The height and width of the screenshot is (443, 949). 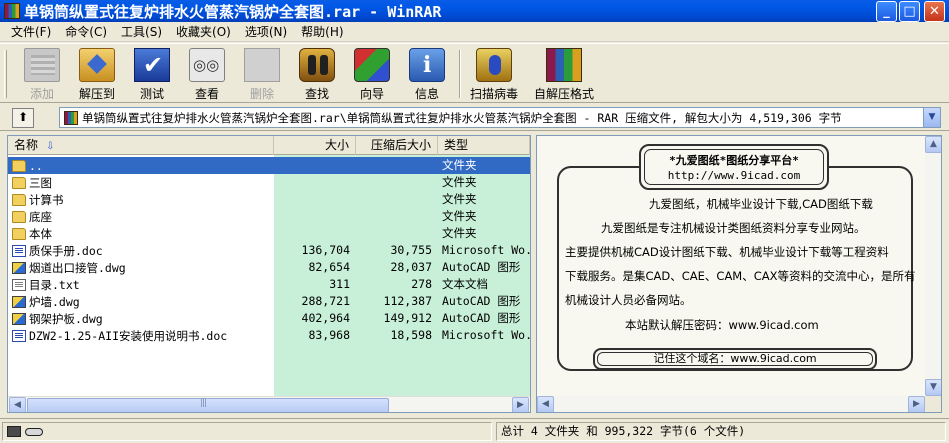 What do you see at coordinates (269, 267) in the screenshot?
I see `file-row: 烟道出口接管.dwg 82,654 28,037 AutoCAD 图形` at bounding box center [269, 267].